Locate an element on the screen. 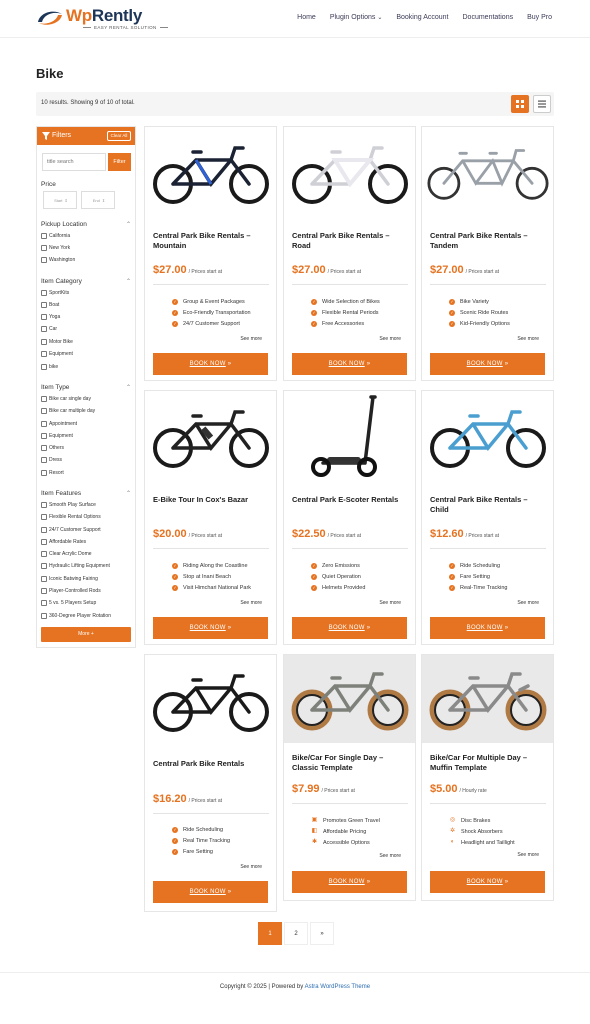 The height and width of the screenshot is (1024, 590). item-features-header: Item Features ⌃ is located at coordinates (87, 493).